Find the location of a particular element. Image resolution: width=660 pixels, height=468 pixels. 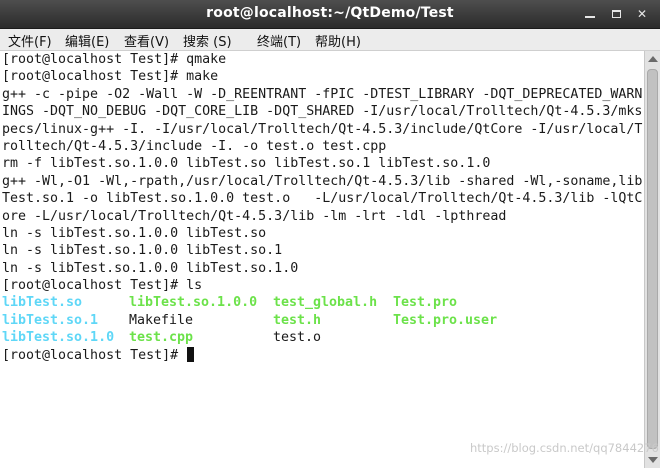

scrollbar-thumb is located at coordinates (652, 259).